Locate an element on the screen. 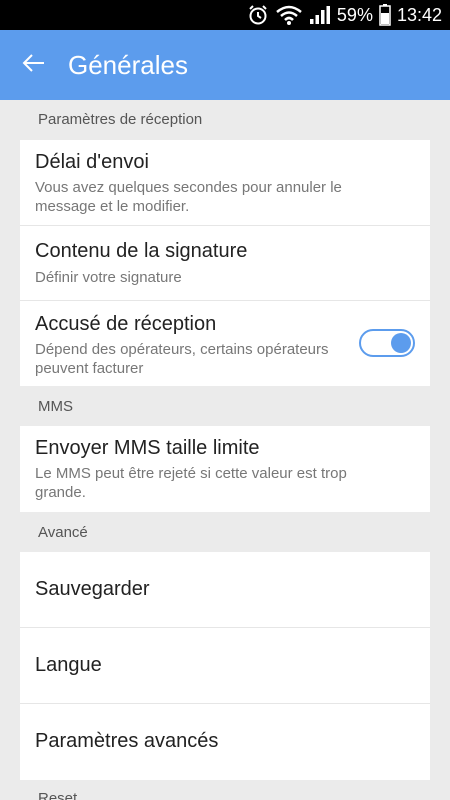 This screenshot has width=450, height=800. setting-title: Langue is located at coordinates (68, 665).